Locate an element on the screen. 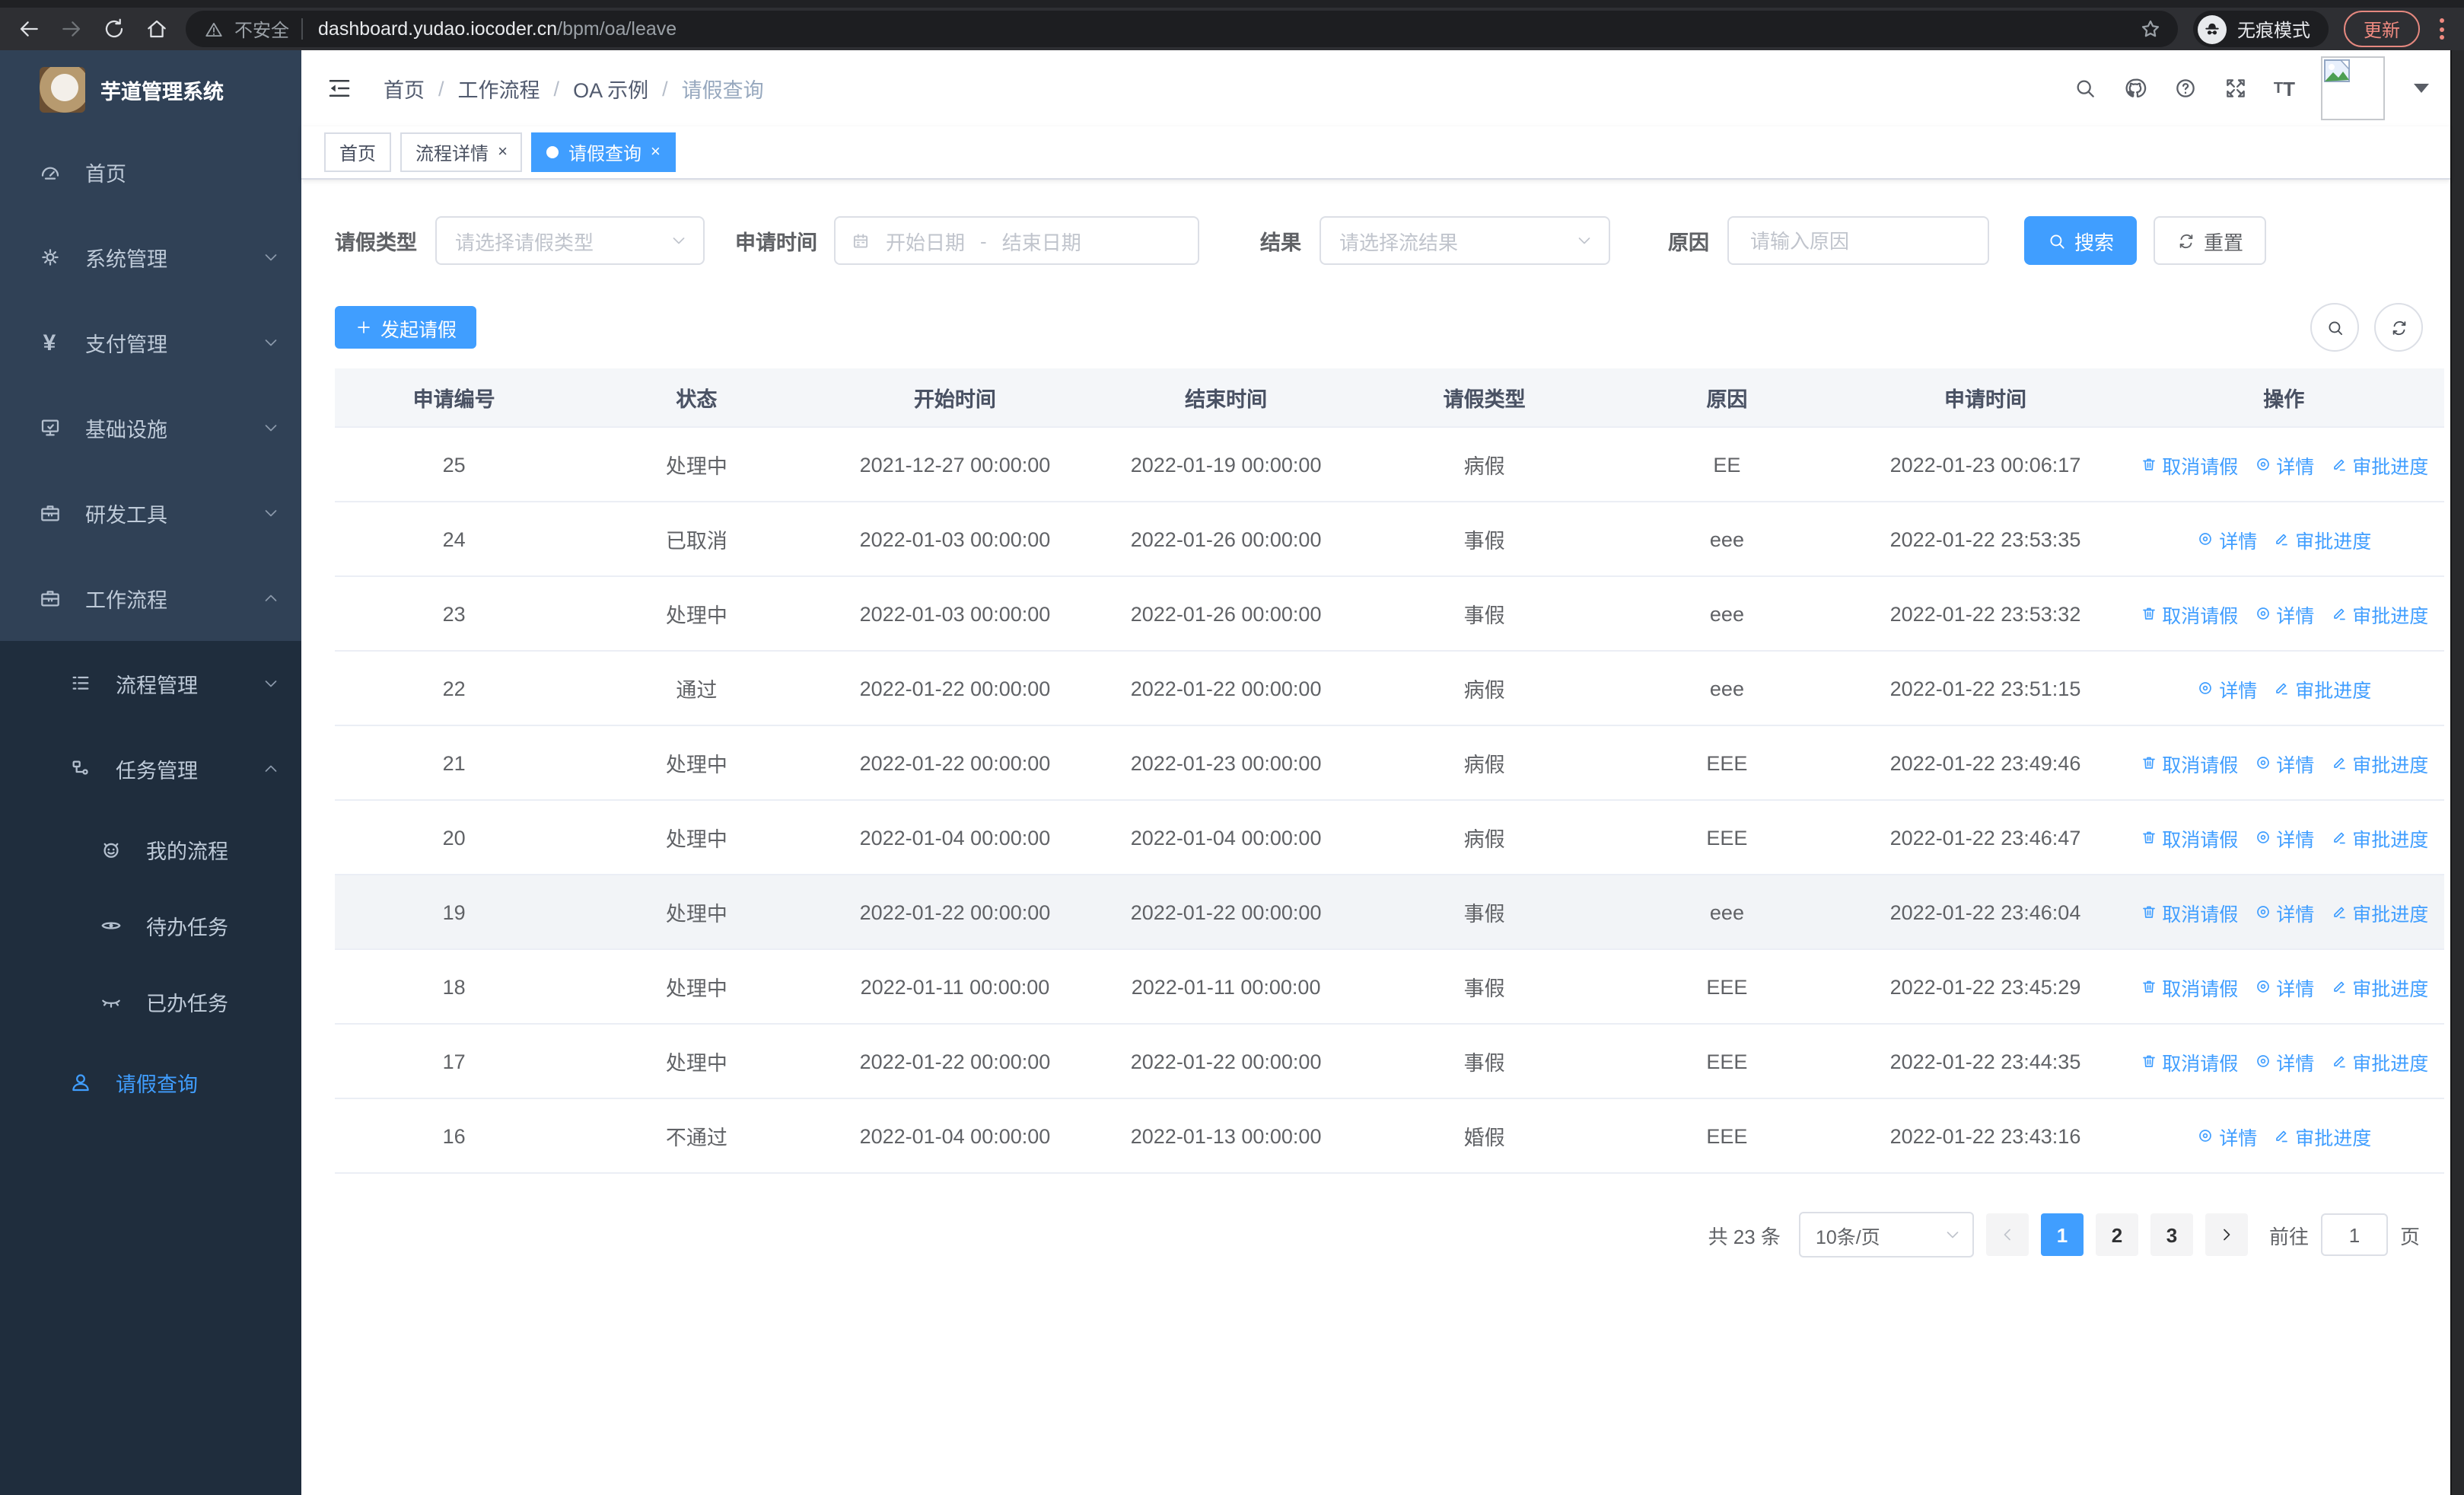 The height and width of the screenshot is (1495, 2464). apply-time-range-picker: 开始日期 - 结束日期 is located at coordinates (1016, 240).